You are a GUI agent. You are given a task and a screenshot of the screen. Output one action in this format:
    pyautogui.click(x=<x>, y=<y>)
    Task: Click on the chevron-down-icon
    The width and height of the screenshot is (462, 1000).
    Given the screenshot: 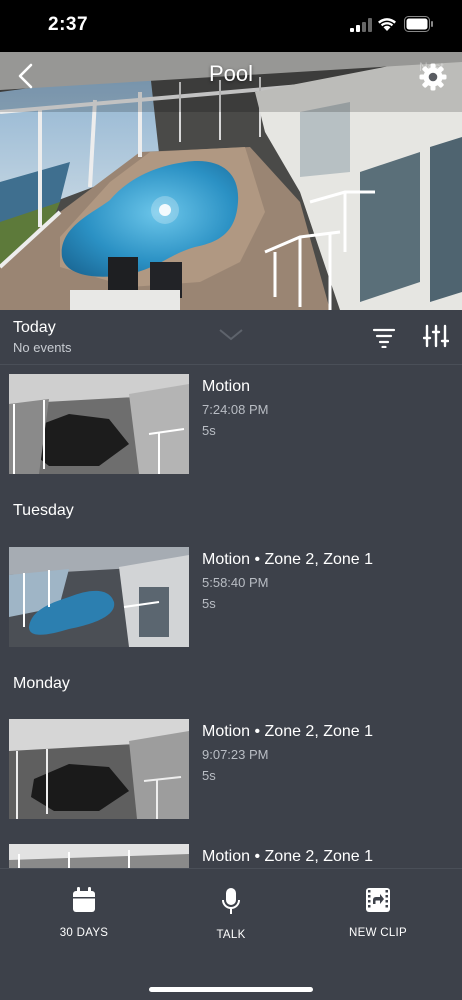 What is the action you would take?
    pyautogui.click(x=231, y=335)
    